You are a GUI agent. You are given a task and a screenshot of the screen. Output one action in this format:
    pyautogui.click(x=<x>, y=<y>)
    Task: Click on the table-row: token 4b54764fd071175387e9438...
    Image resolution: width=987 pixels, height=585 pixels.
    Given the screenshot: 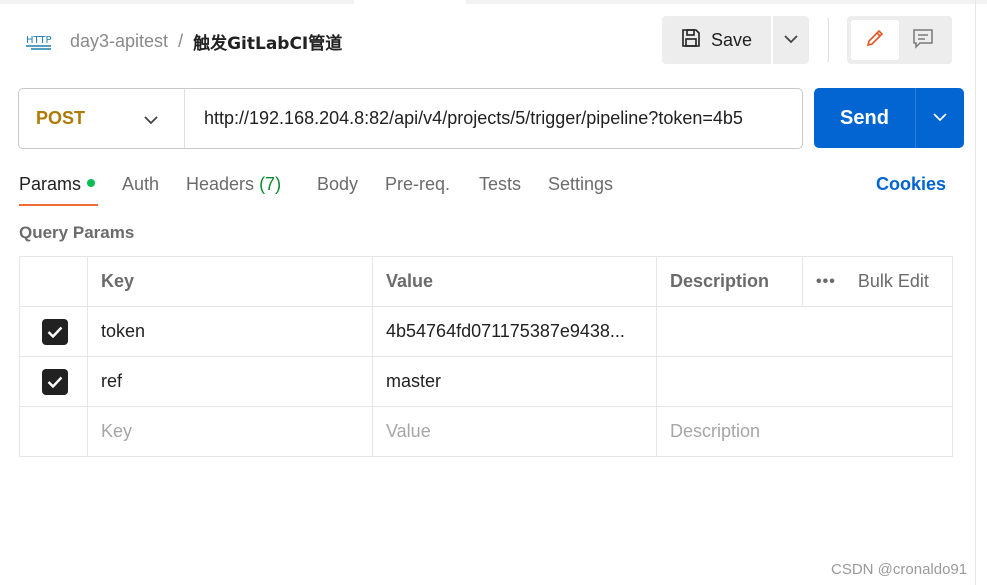 What is the action you would take?
    pyautogui.click(x=486, y=331)
    